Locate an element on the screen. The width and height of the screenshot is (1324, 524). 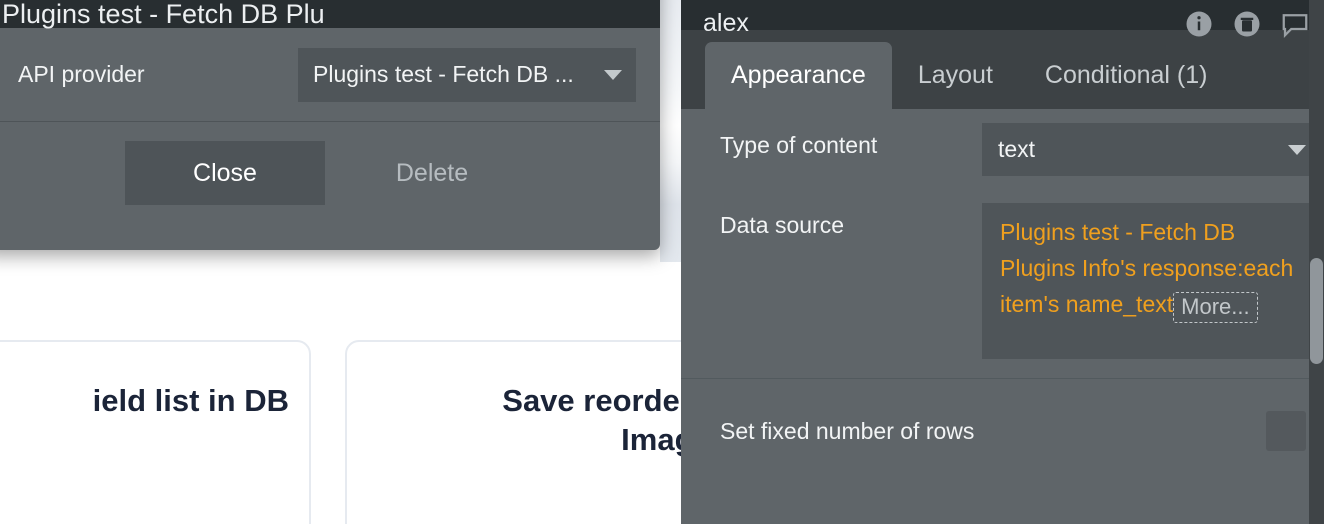
panel-scrollbar is located at coordinates (1316, 262).